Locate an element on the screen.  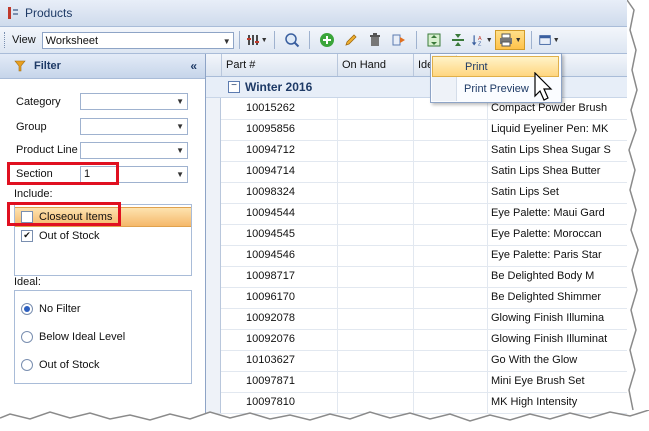
ideal-option-below-ideal: Below Ideal Level is located at coordinates (103, 337).